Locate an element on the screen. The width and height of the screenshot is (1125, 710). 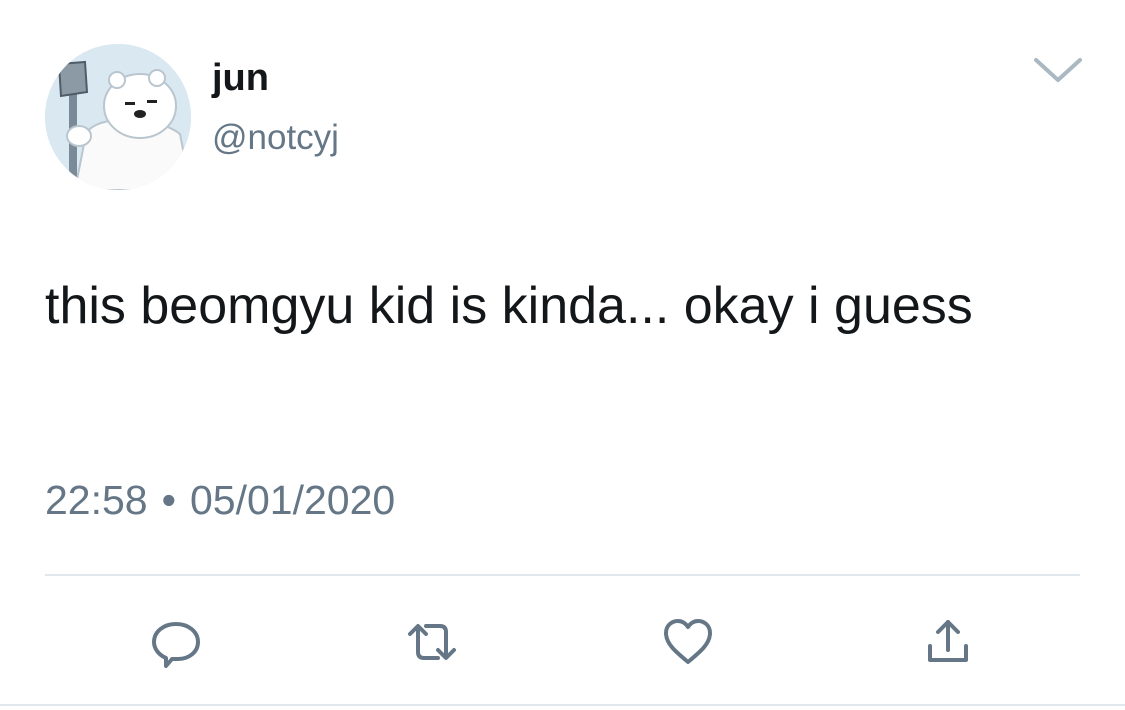
like-button is located at coordinates (688, 642).